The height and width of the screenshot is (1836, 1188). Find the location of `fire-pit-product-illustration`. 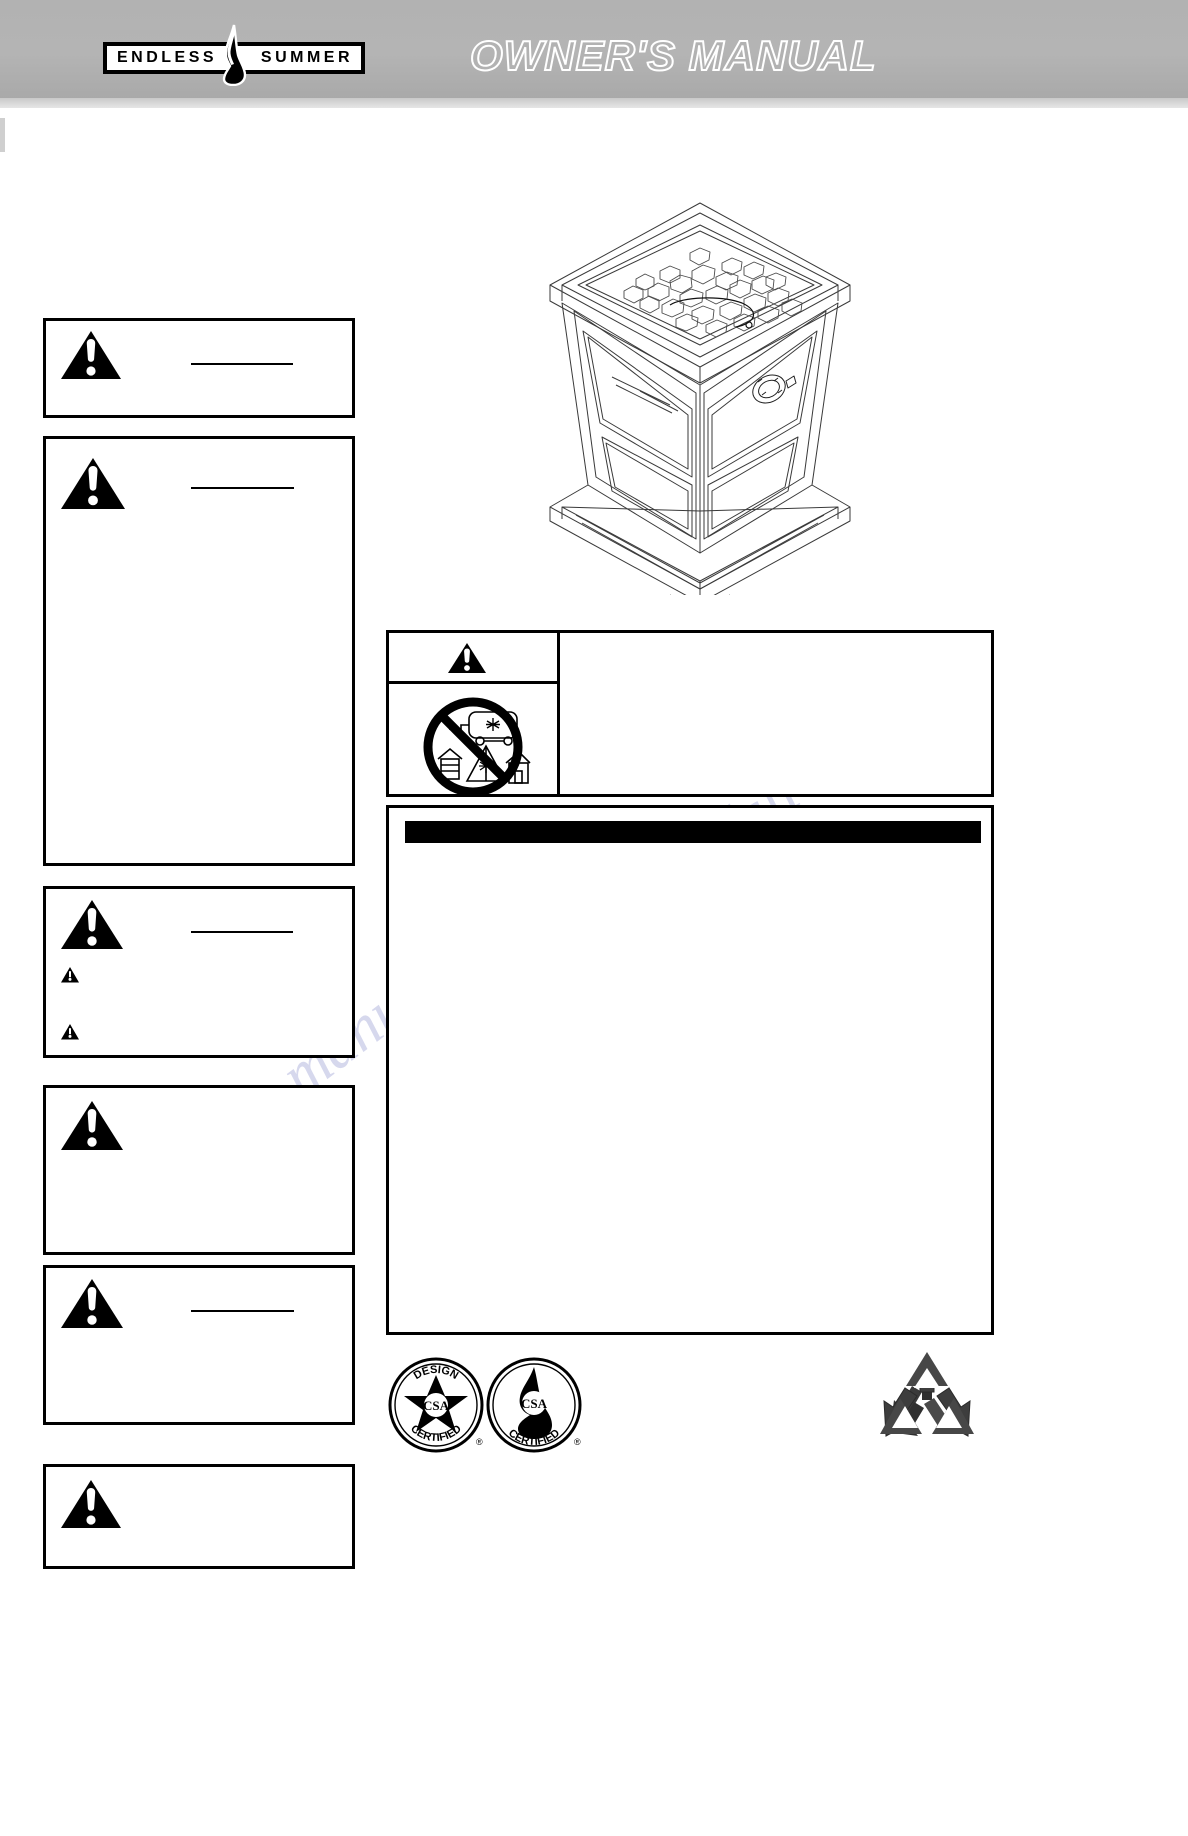

fire-pit-product-illustration is located at coordinates (700, 398).